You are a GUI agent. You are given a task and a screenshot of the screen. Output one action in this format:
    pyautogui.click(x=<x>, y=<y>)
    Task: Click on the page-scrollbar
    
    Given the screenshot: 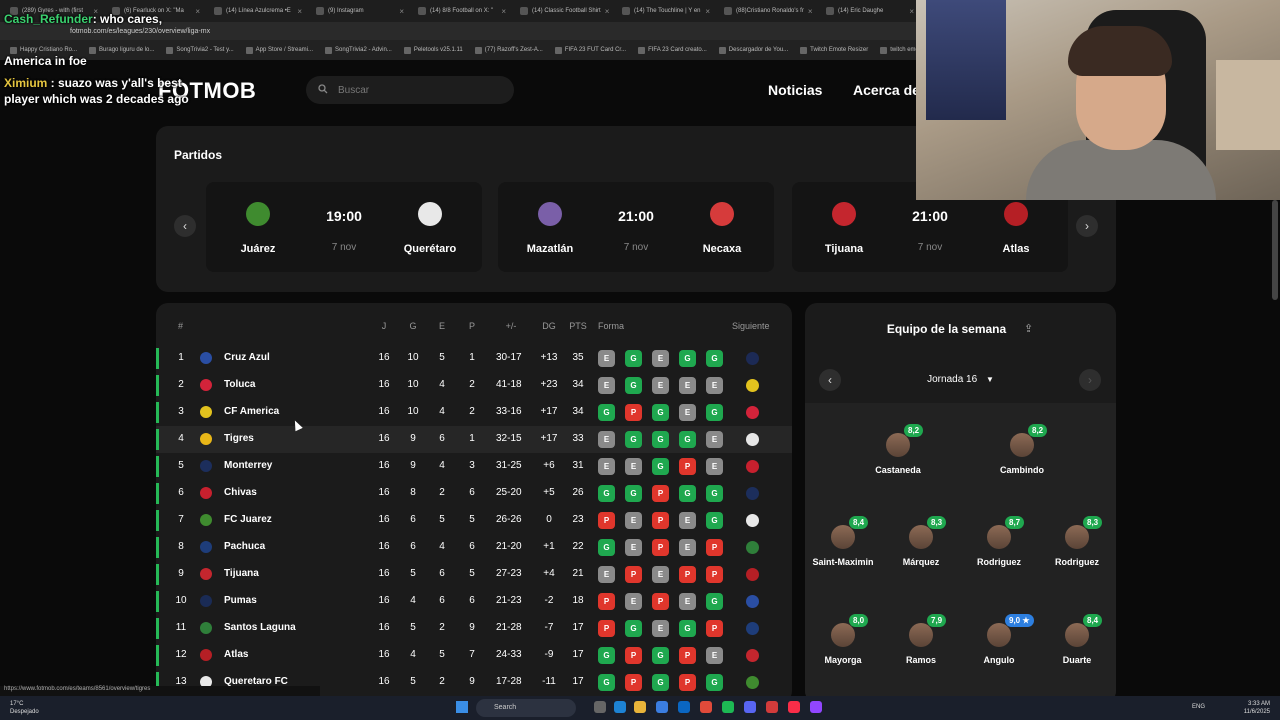 What is the action you would take?
    pyautogui.click(x=1275, y=250)
    